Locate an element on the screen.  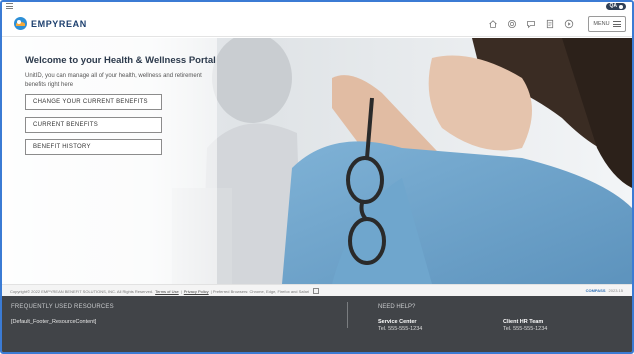
menu-button: MENU is located at coordinates (607, 24).